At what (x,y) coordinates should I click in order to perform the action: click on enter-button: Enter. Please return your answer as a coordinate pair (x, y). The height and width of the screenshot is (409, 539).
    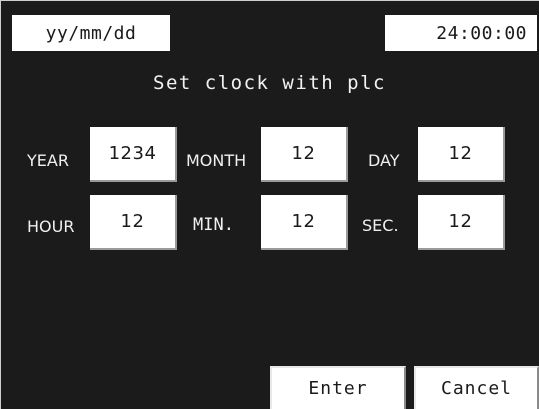
    Looking at the image, I should click on (338, 387).